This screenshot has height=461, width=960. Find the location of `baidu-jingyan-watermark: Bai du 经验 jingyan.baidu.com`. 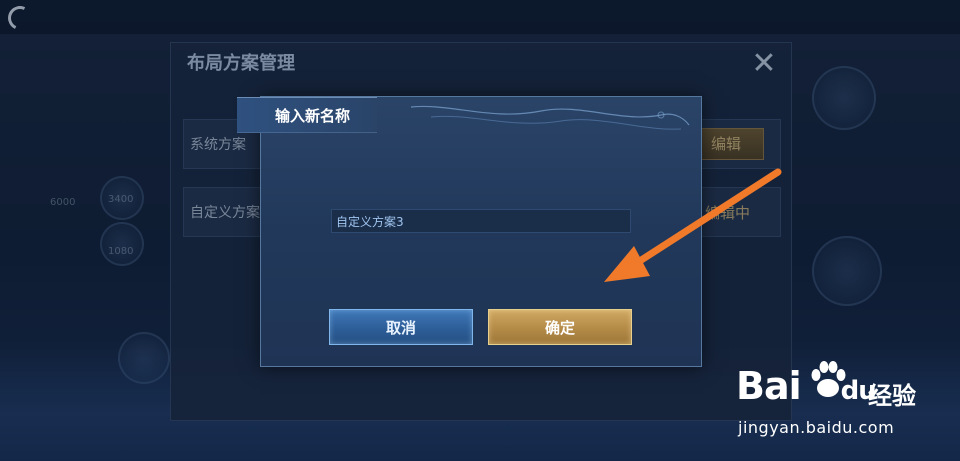

baidu-jingyan-watermark: Bai du 经验 jingyan.baidu.com is located at coordinates (841, 403).